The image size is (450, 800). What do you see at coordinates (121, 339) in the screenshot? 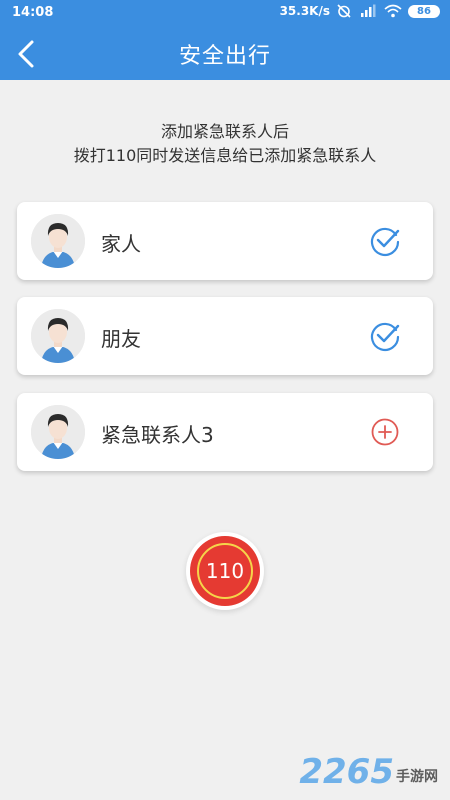
I see `contact-name: 朋友` at bounding box center [121, 339].